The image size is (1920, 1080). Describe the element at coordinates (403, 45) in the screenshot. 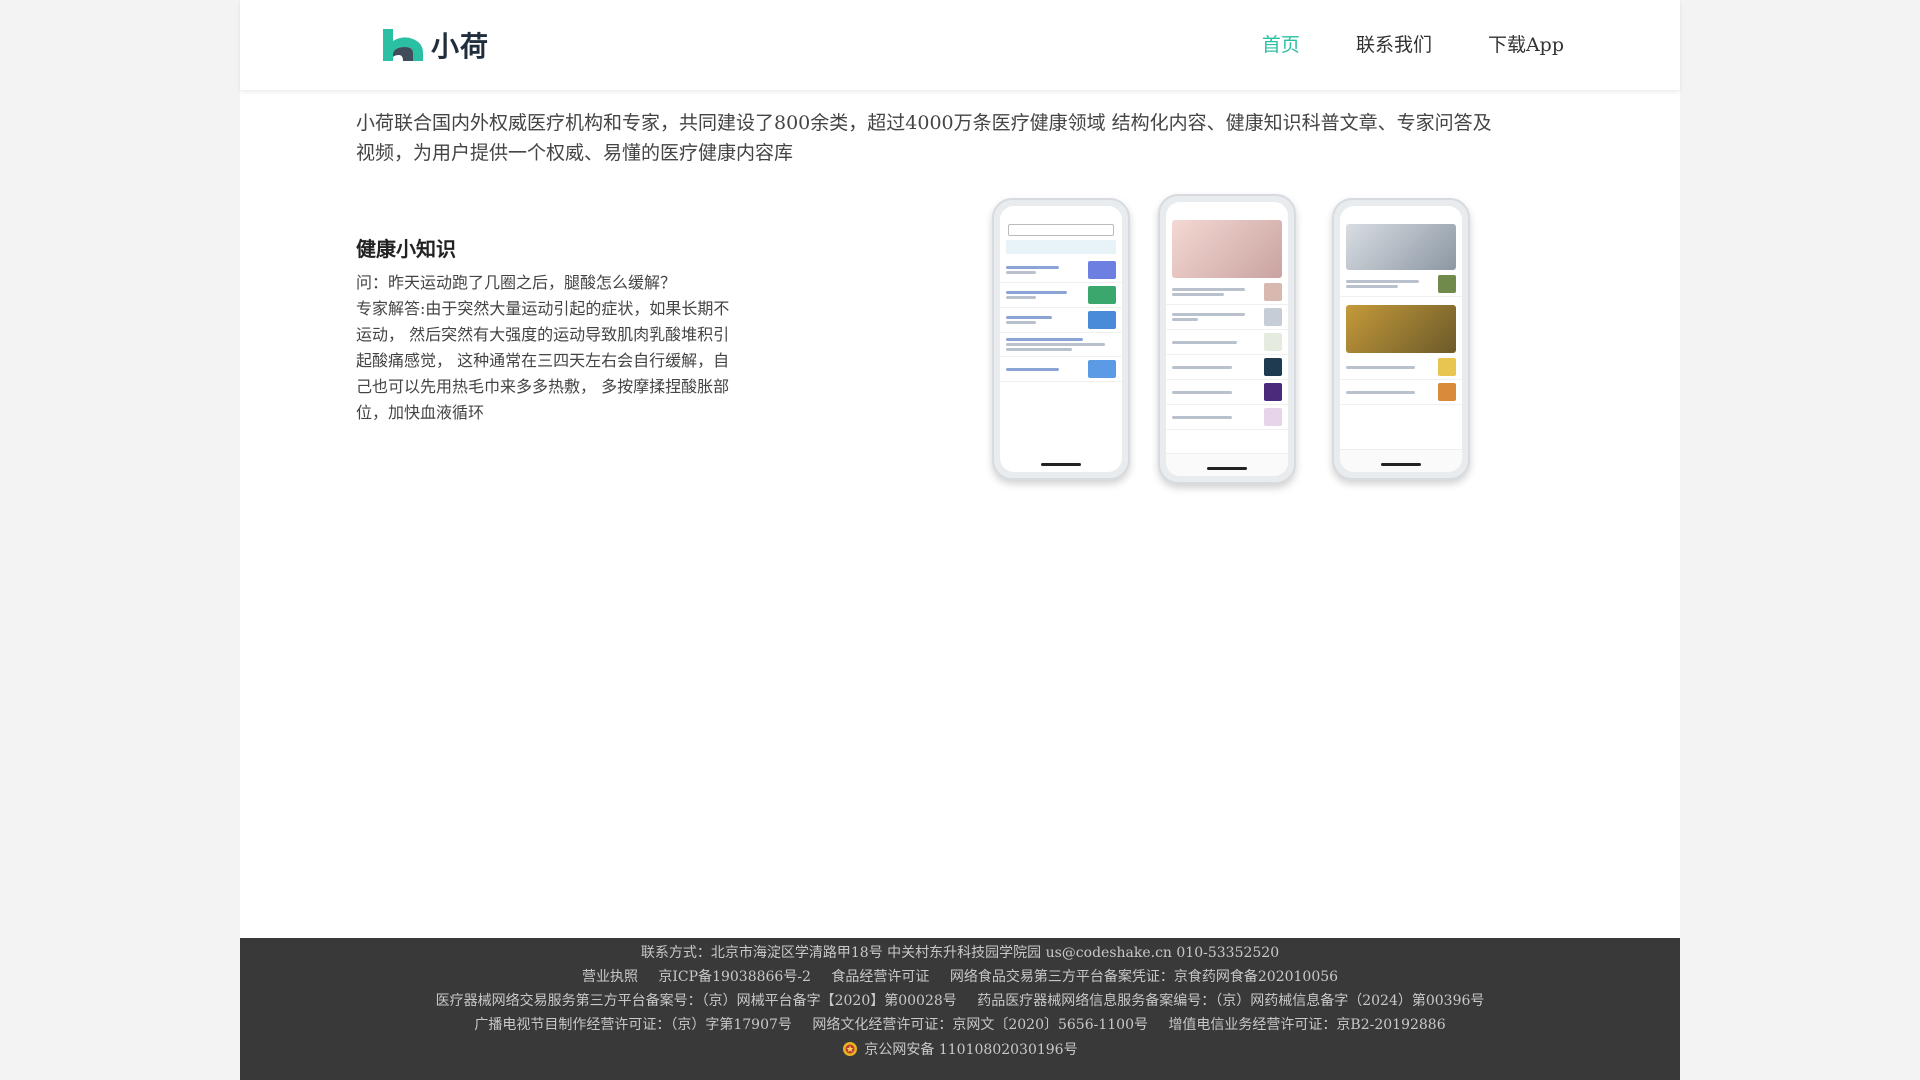

I see `logo-mark-icon` at that location.